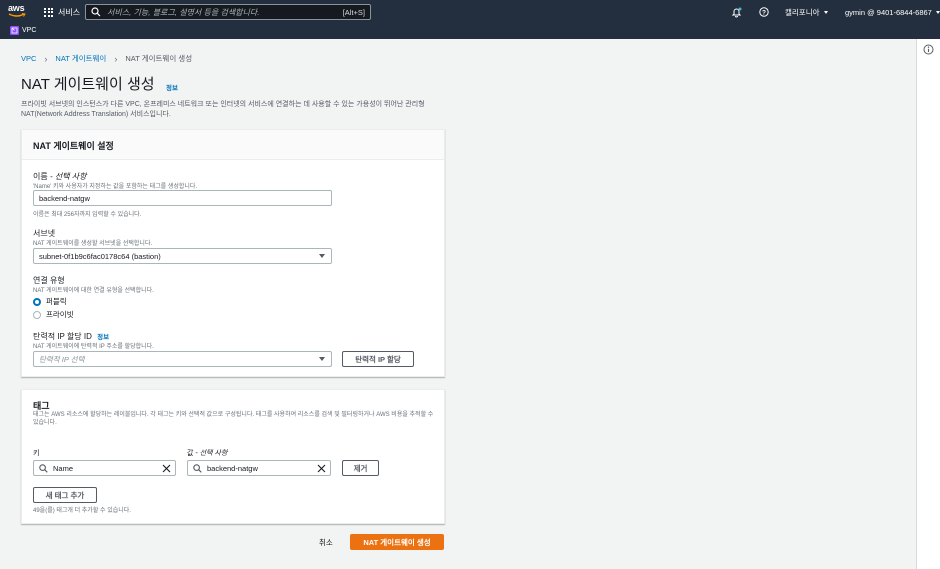 This screenshot has width=940, height=569. What do you see at coordinates (93, 244) in the screenshot?
I see `subnet-hint: NAT 게이트웨이를 생성할 서브넷을 선택합니다.` at bounding box center [93, 244].